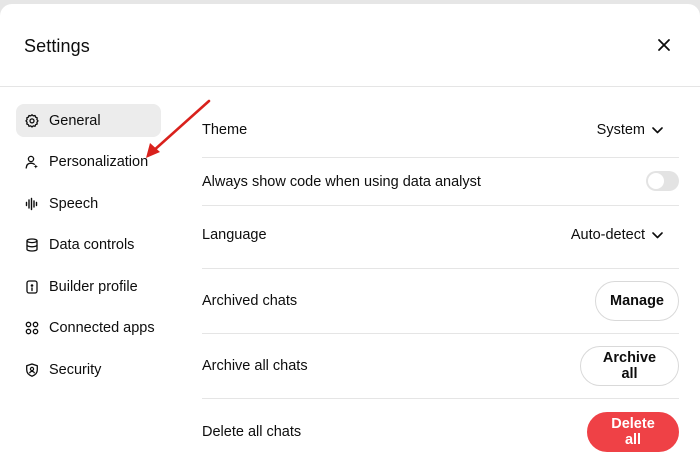 The height and width of the screenshot is (475, 700). I want to click on badge-icon, so click(32, 286).